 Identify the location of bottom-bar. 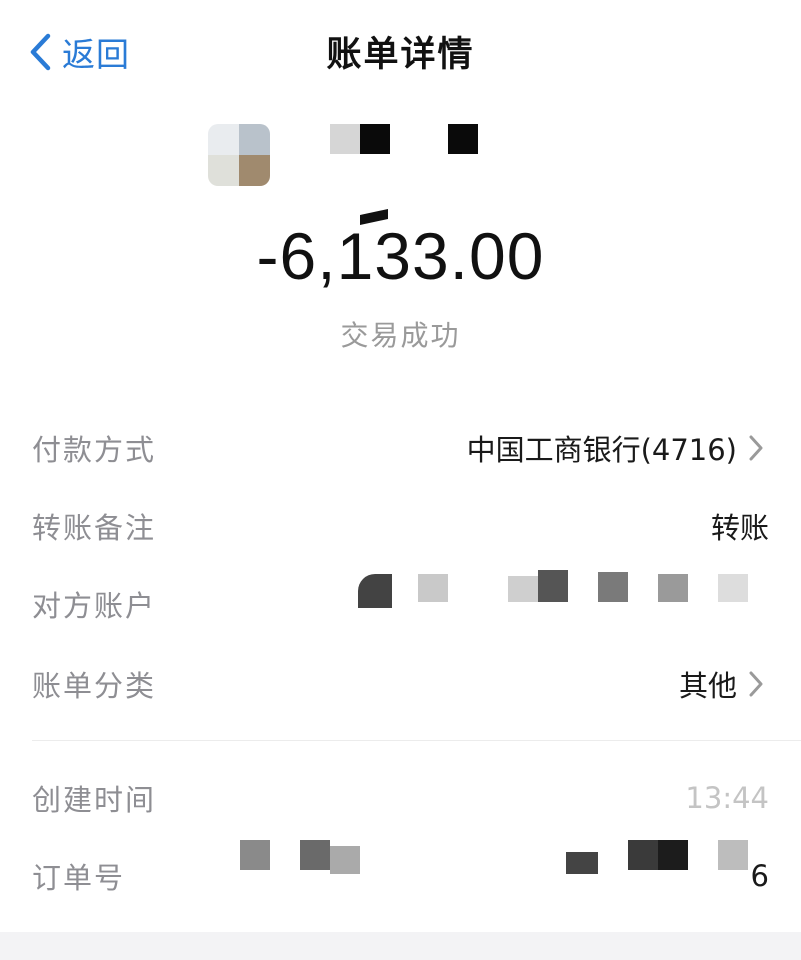
(400, 946).